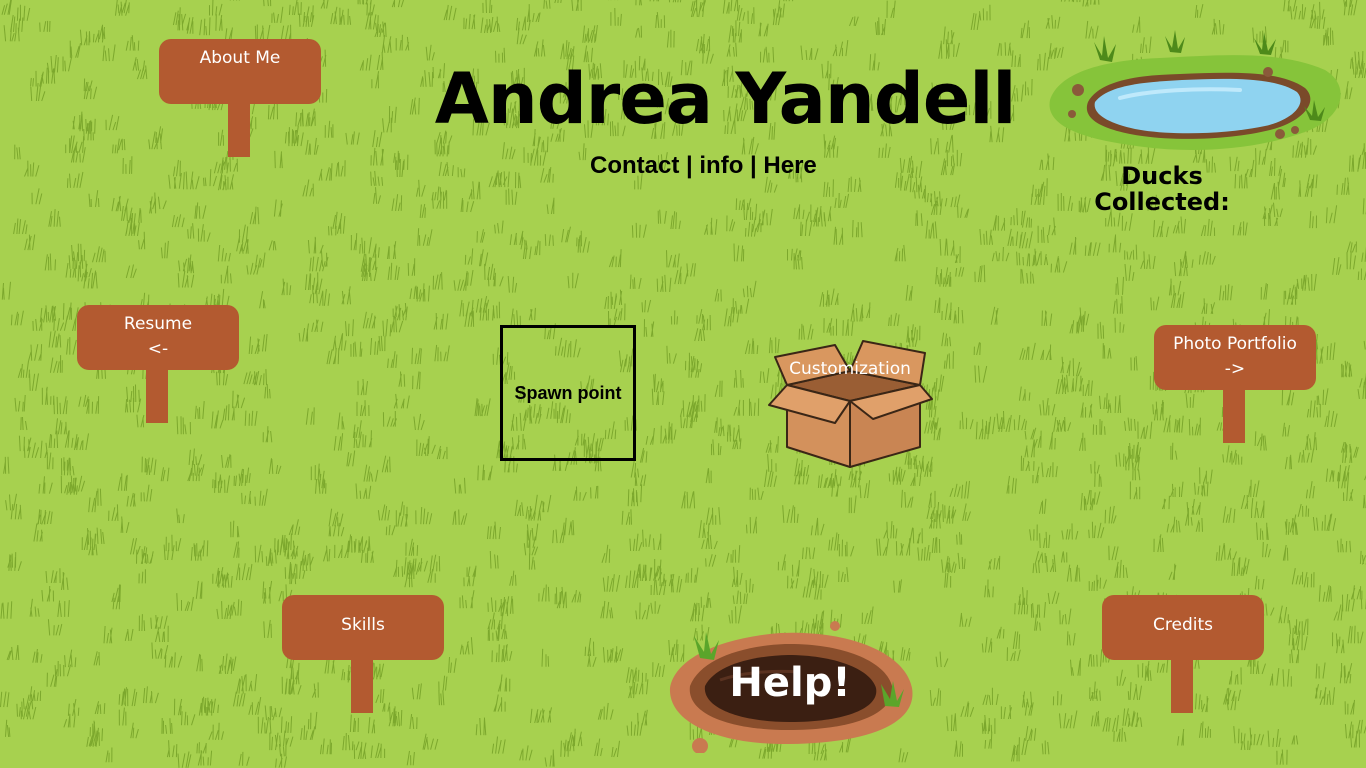 This screenshot has width=1366, height=768. I want to click on ducks-collected-counter: Ducks Collected:, so click(1162, 189).